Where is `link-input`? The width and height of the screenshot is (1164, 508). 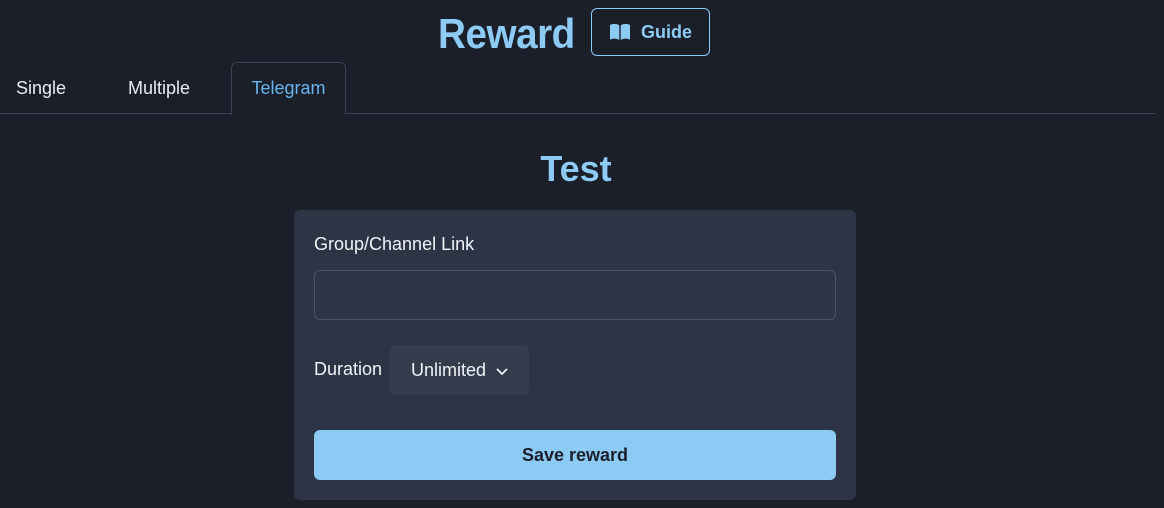 link-input is located at coordinates (575, 295).